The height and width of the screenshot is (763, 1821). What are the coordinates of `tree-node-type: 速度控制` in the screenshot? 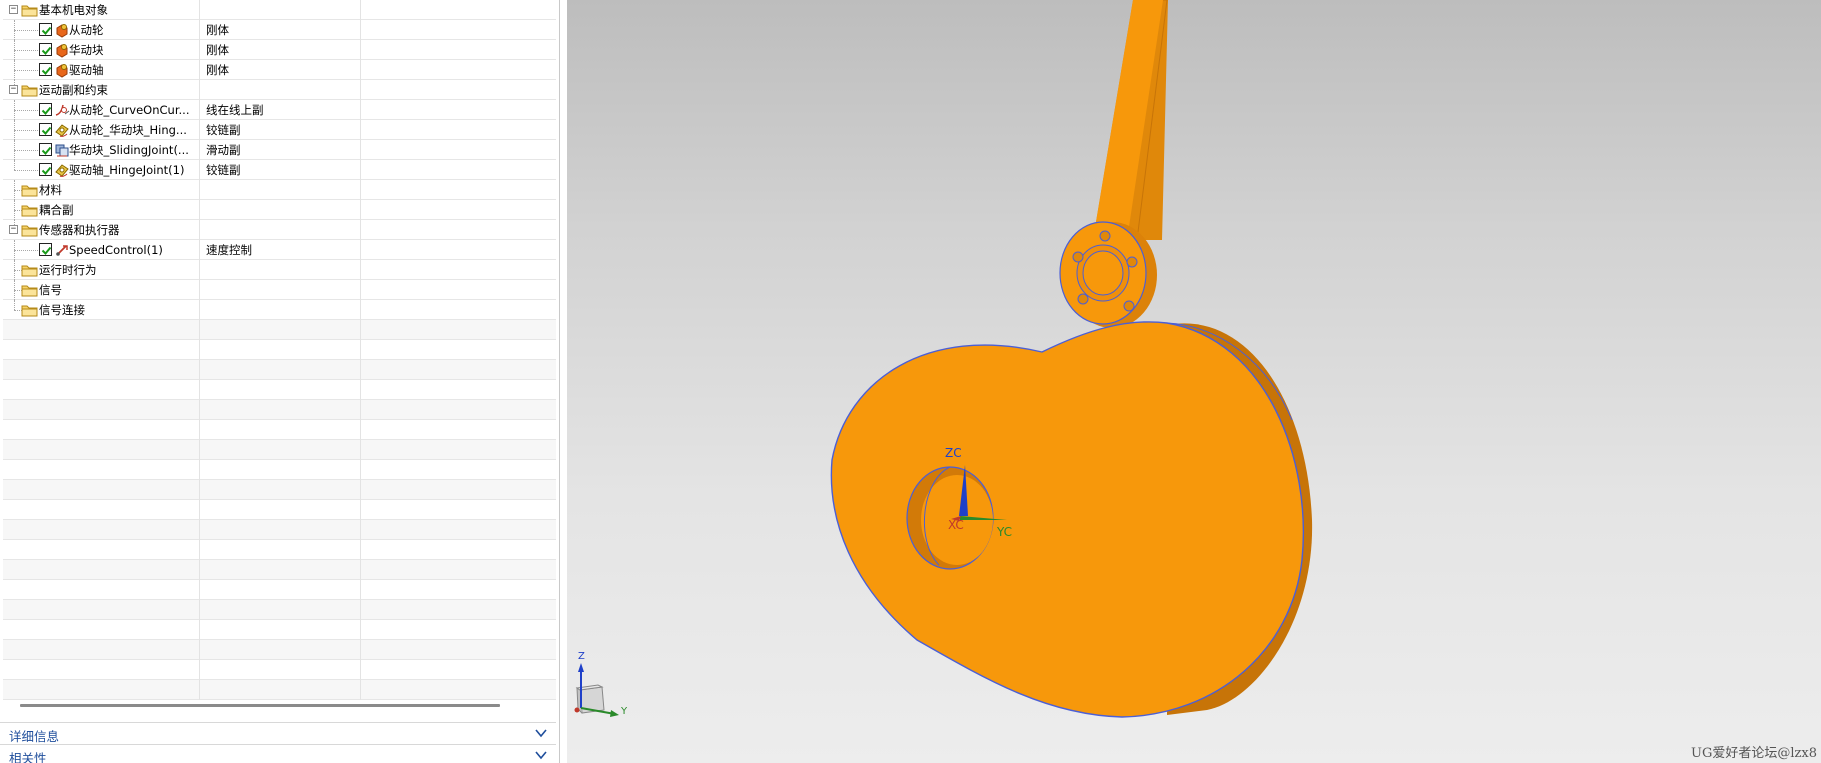 It's located at (280, 250).